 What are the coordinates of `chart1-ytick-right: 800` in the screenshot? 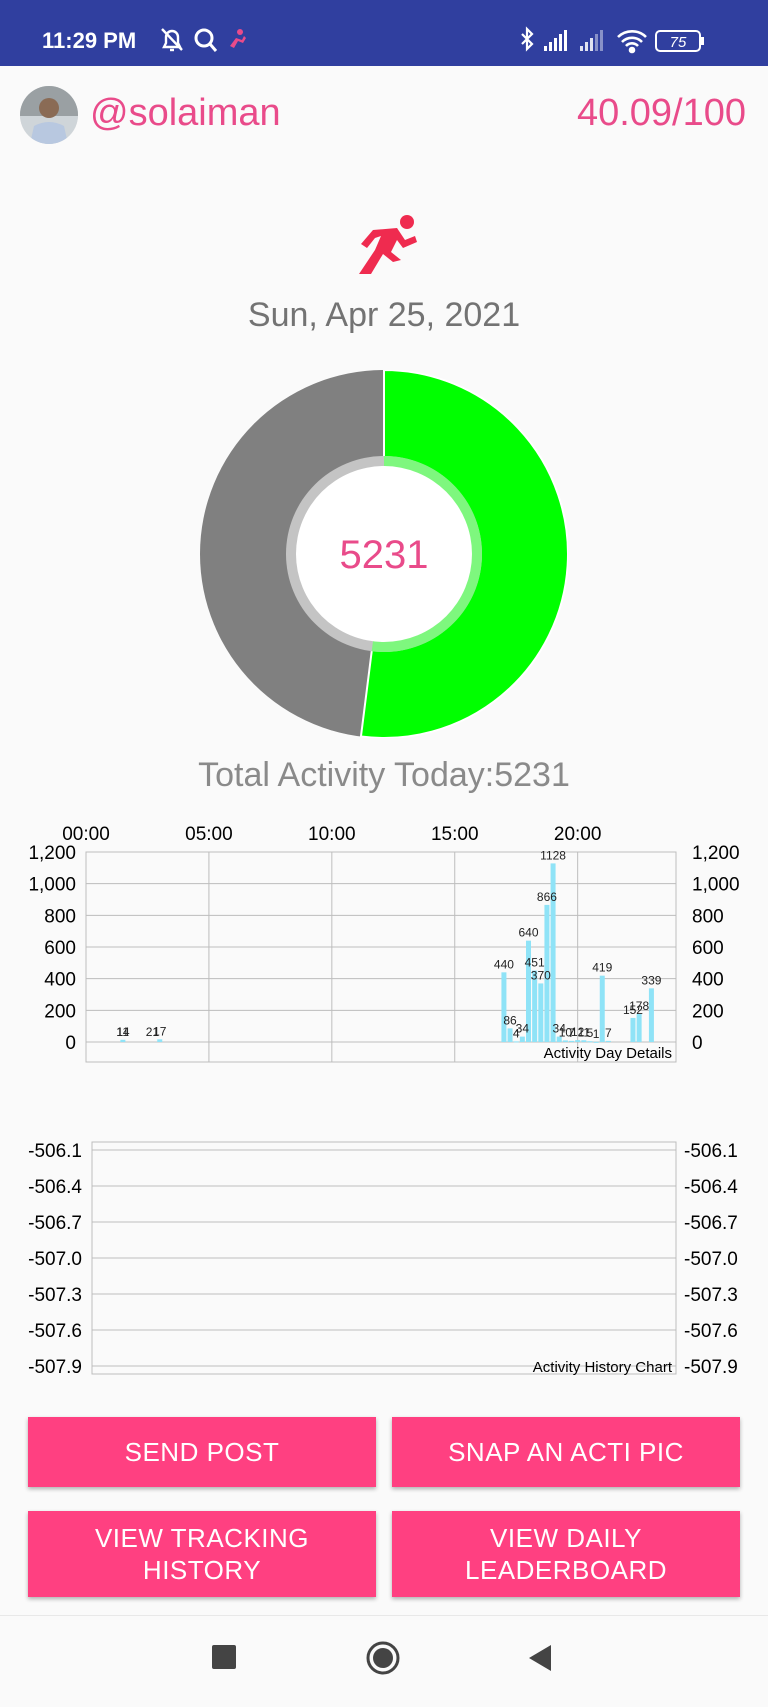 It's located at (708, 916).